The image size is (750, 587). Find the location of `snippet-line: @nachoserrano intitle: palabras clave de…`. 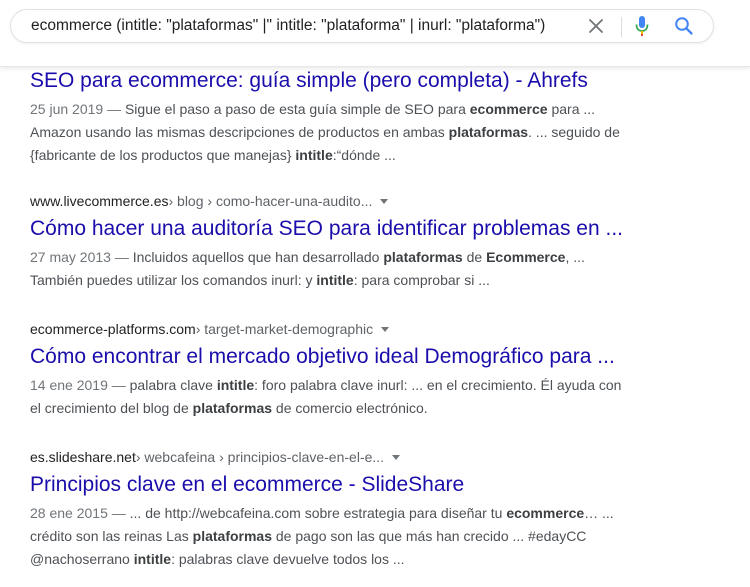

snippet-line: @nachoserrano intitle: palabras clave de… is located at coordinates (340, 559).